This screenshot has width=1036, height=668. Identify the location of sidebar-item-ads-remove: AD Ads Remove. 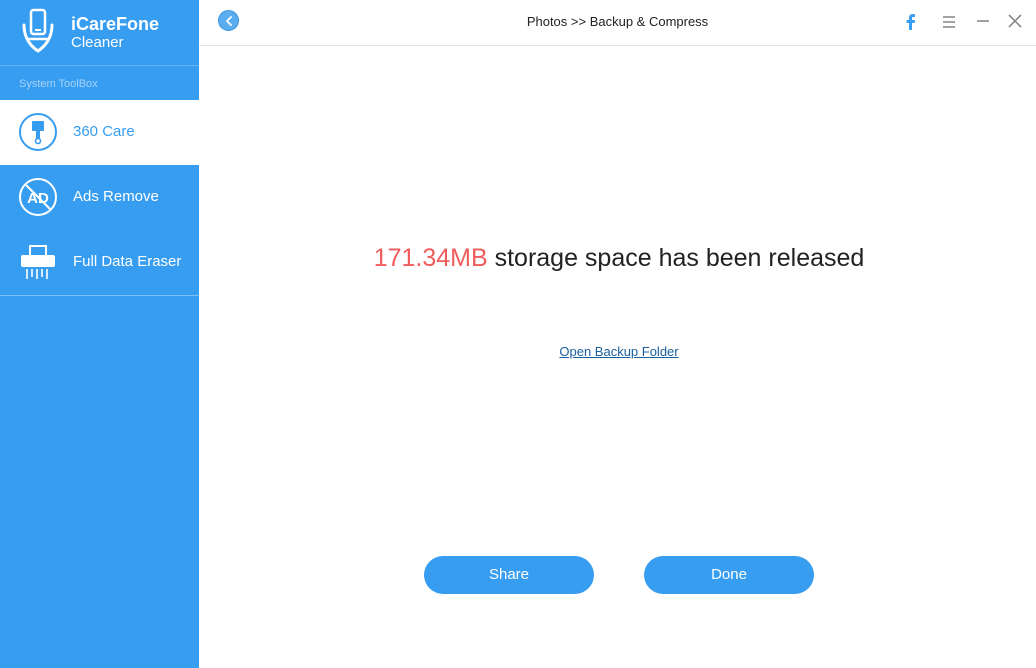
(99, 197).